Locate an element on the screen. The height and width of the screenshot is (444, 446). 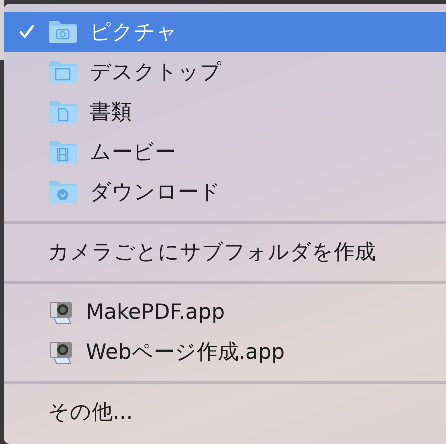
menu-item: Webページ作成.app is located at coordinates (225, 352).